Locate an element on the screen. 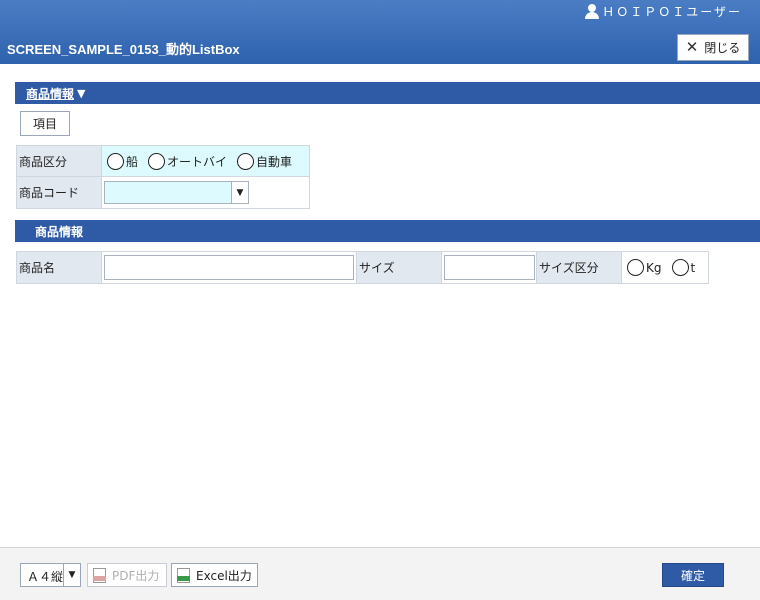 The image size is (760, 600). radio-label: t is located at coordinates (693, 267).